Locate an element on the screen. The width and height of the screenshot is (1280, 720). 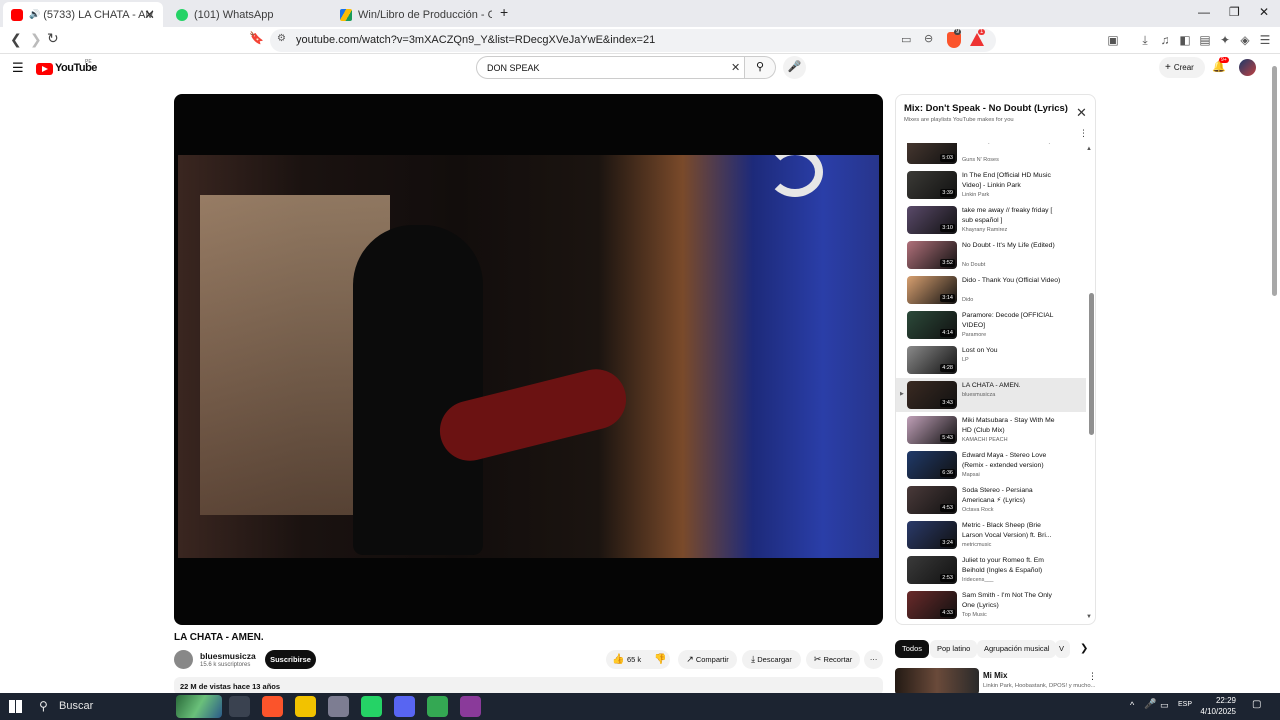
language-indicator: ESP is located at coordinates (1185, 704).